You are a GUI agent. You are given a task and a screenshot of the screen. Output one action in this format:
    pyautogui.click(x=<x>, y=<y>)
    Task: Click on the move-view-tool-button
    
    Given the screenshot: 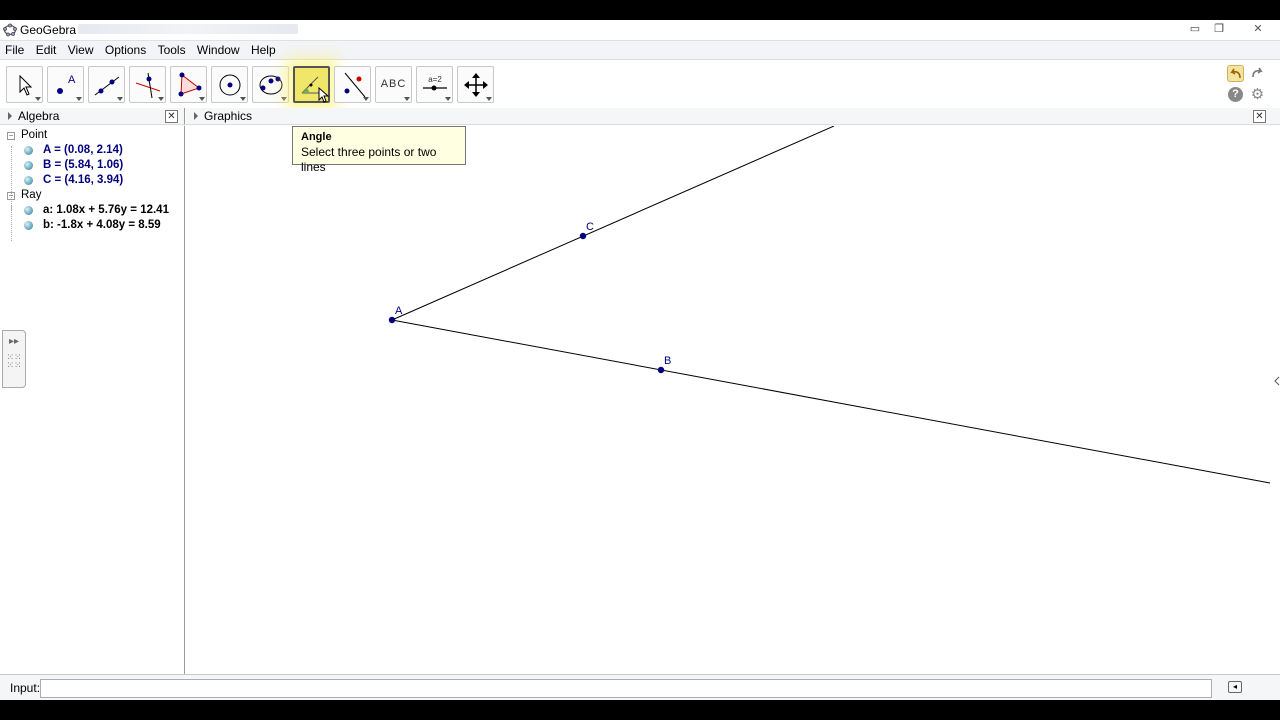 What is the action you would take?
    pyautogui.click(x=475, y=84)
    